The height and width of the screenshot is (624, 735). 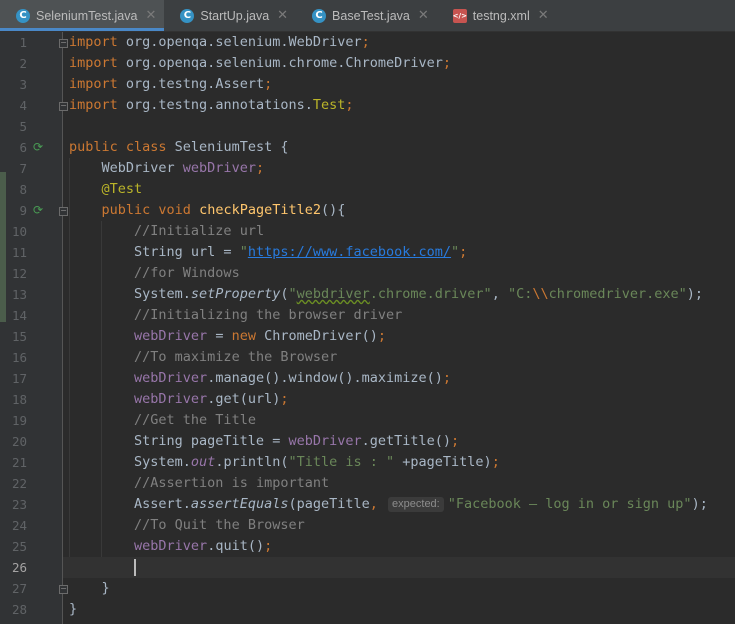 What do you see at coordinates (13, 483) in the screenshot?
I see `line-number: 22` at bounding box center [13, 483].